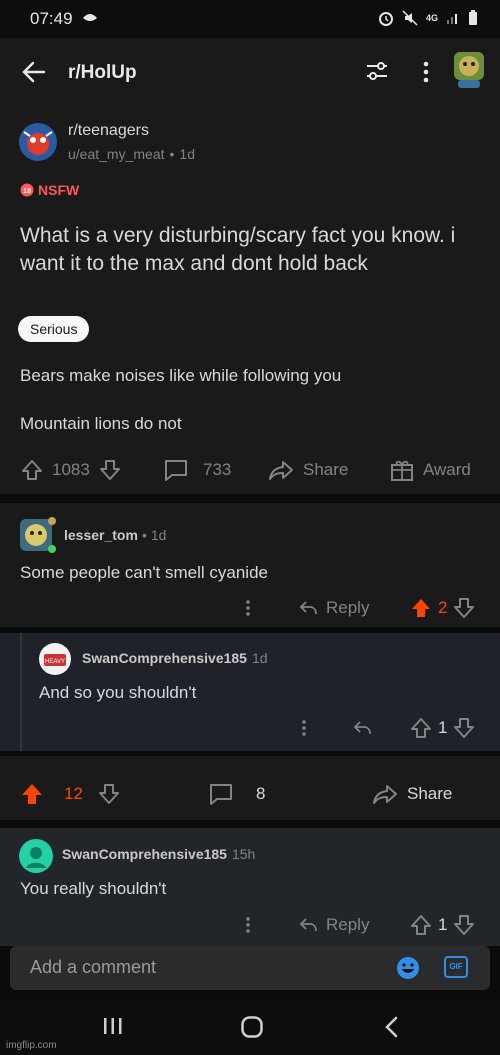  Describe the element at coordinates (392, 1027) in the screenshot. I see `back-icon` at that location.